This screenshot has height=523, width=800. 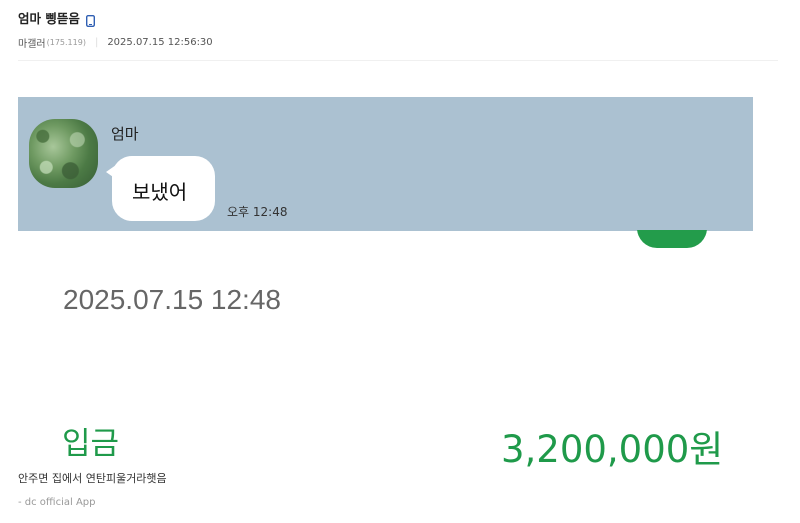 What do you see at coordinates (66, 42) in the screenshot?
I see `author-ip: (175.119)` at bounding box center [66, 42].